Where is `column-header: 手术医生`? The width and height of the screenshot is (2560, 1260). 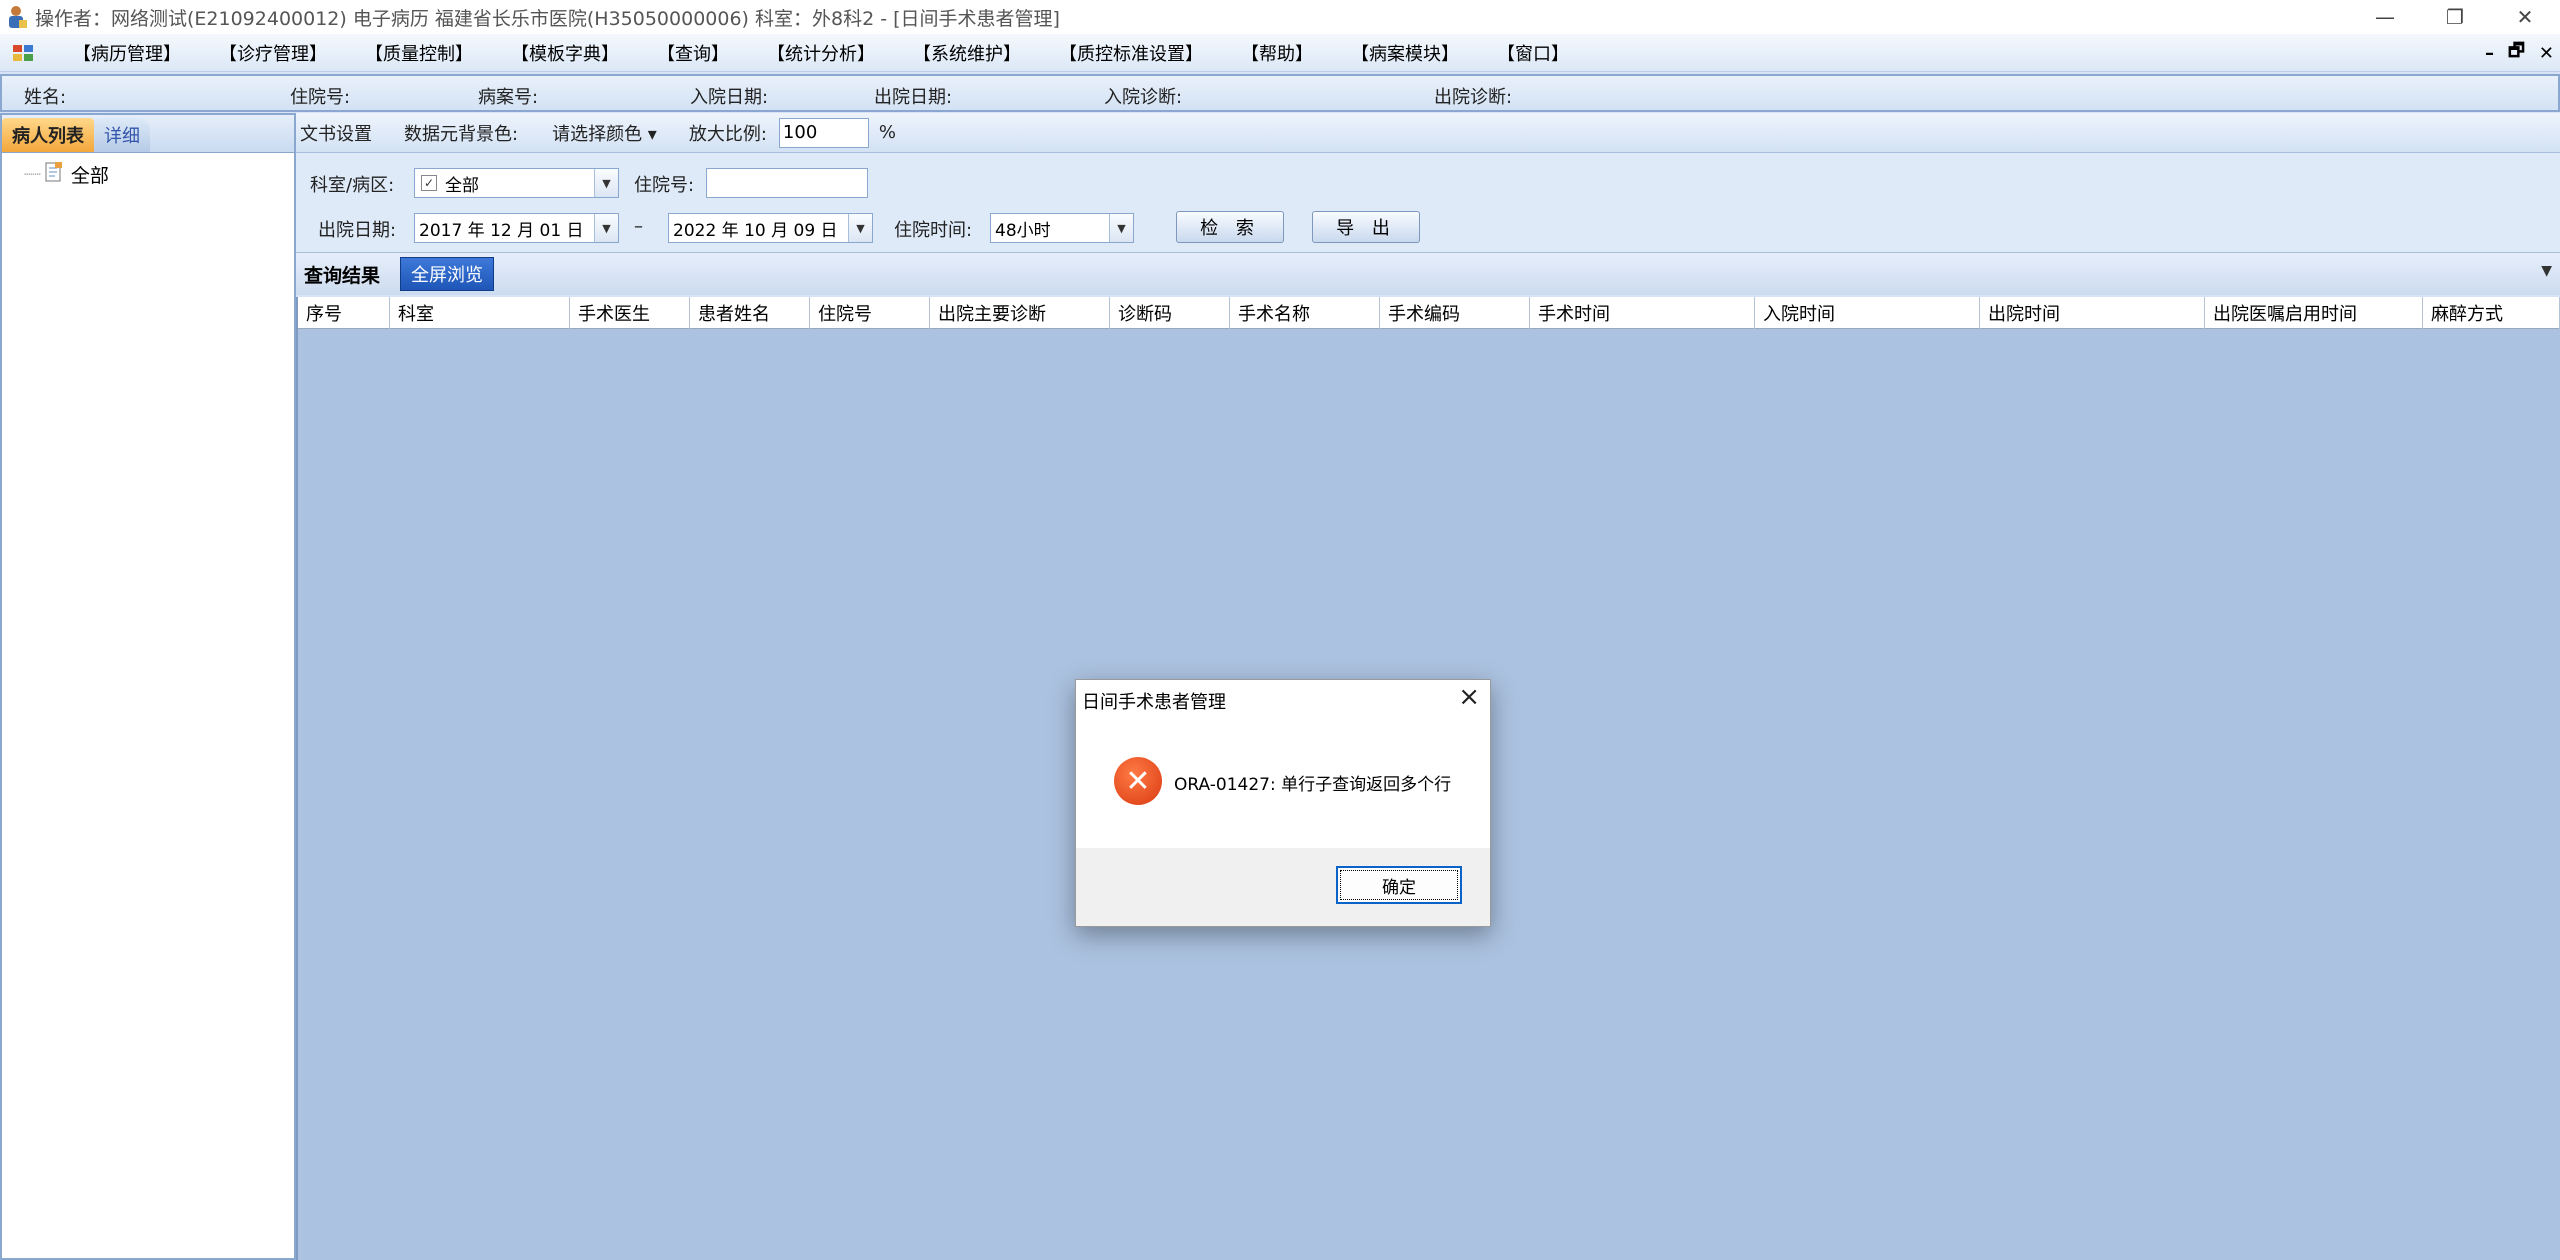
column-header: 手术医生 is located at coordinates (630, 313).